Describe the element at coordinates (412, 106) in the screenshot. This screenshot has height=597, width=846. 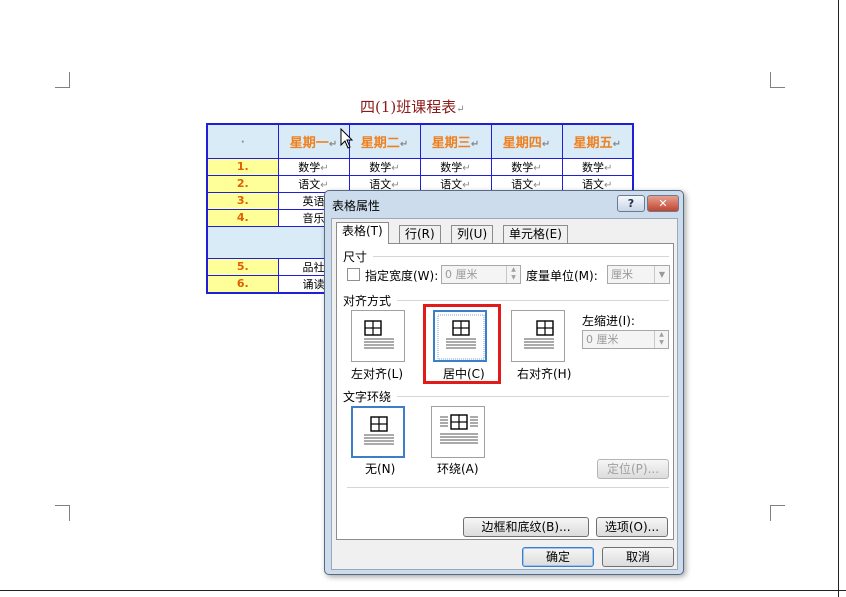
I see `document-title: 四(1)班课程表↵` at that location.